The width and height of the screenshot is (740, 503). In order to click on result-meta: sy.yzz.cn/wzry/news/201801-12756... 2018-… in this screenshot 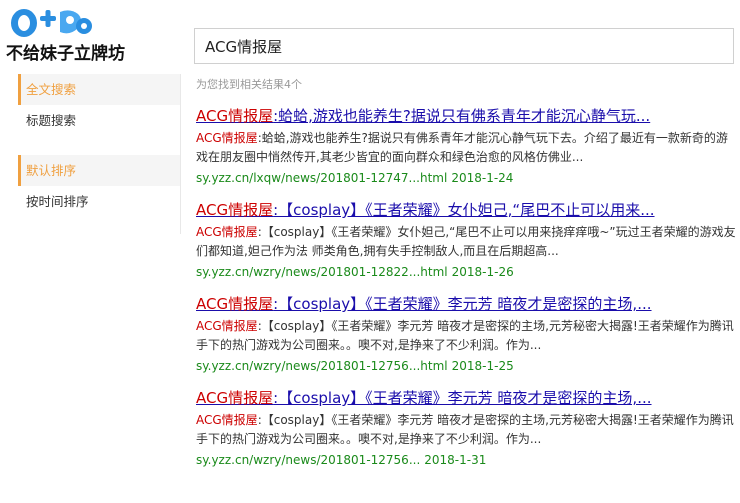, I will do `click(466, 460)`.